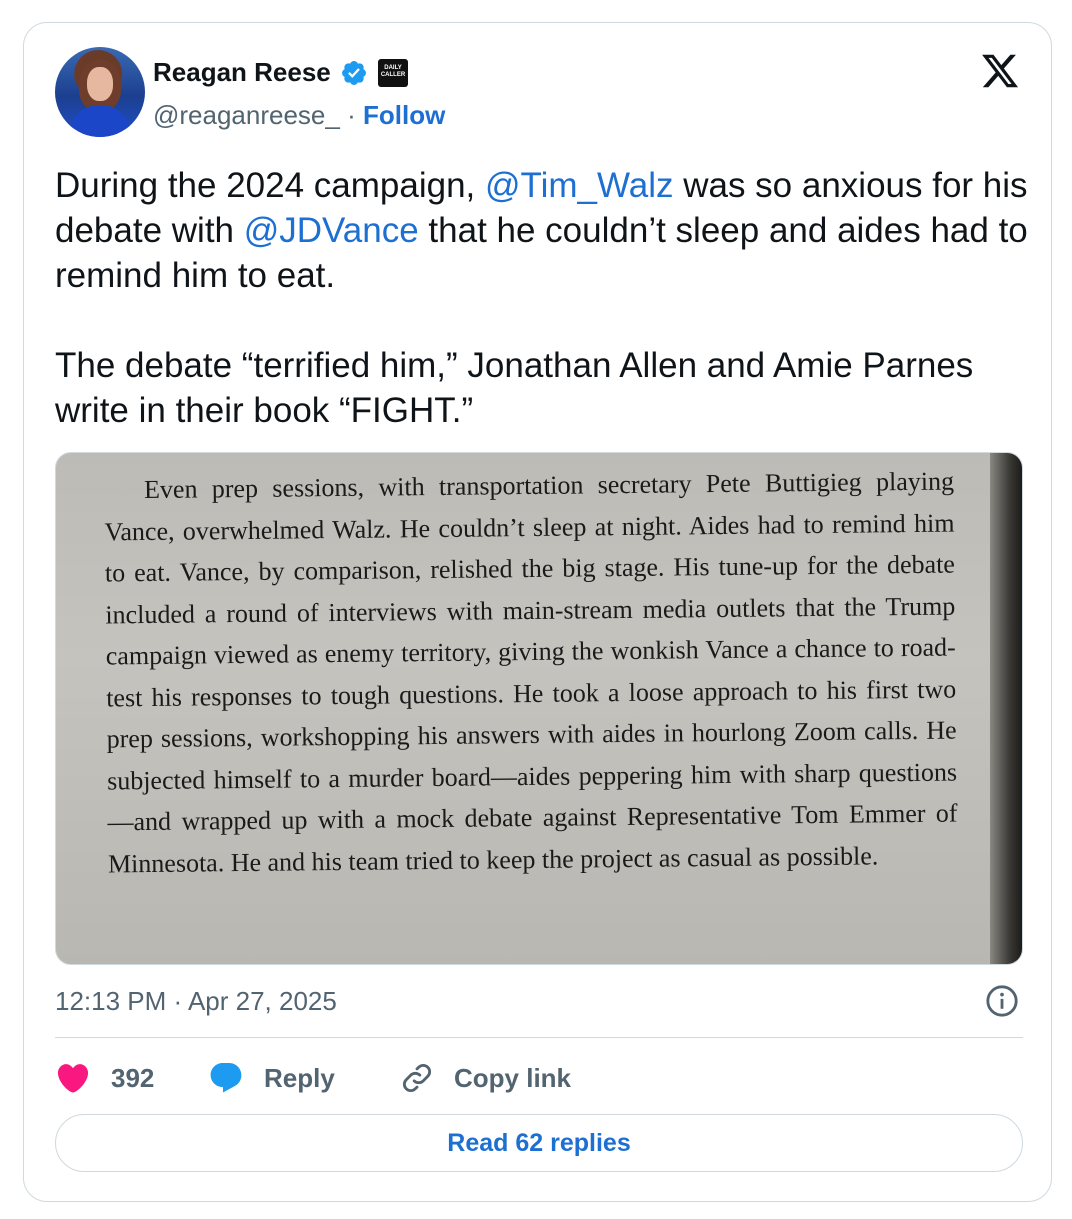 This screenshot has height=1219, width=1072. I want to click on reply-button: Reply, so click(271, 1078).